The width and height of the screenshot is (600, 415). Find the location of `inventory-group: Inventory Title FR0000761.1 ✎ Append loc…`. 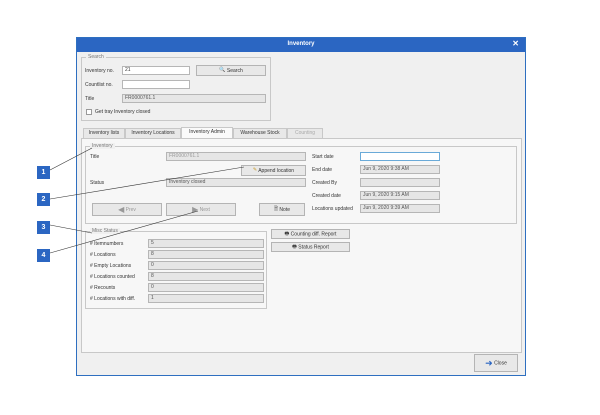

inventory-group: Inventory Title FR0000761.1 ✎ Append loc… is located at coordinates (301, 183).